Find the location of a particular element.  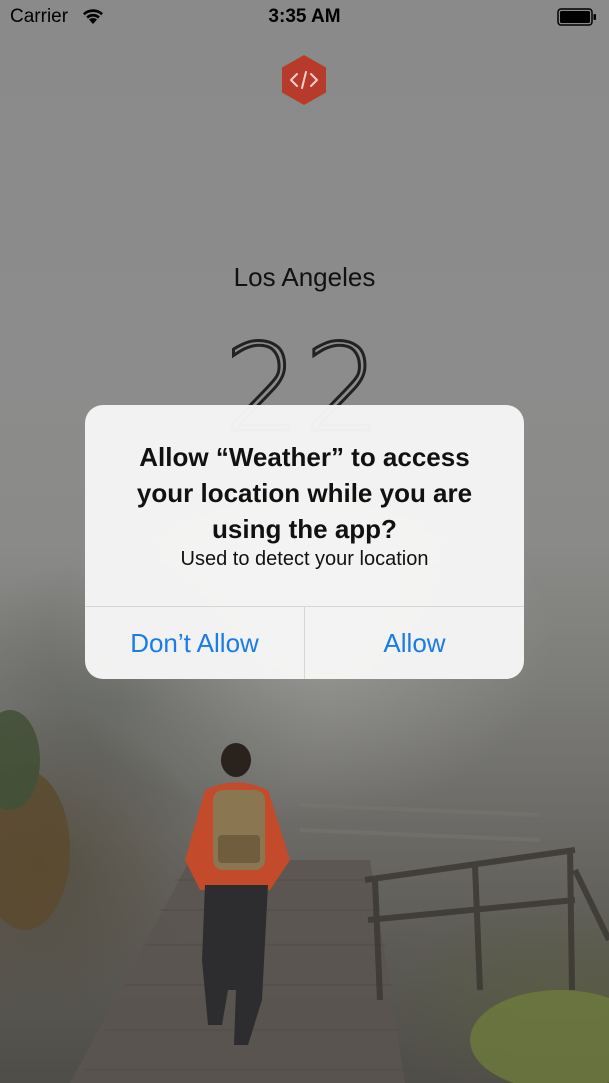

battery-full-icon is located at coordinates (577, 20).